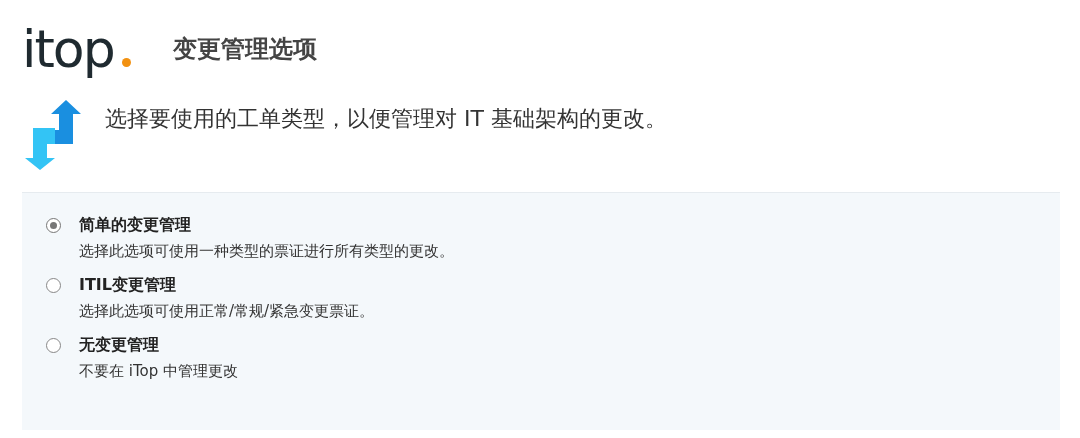 This screenshot has width=1080, height=438. I want to click on option-description: 选择此选项可使用正常/常规/紧急变更票证。, so click(227, 311).